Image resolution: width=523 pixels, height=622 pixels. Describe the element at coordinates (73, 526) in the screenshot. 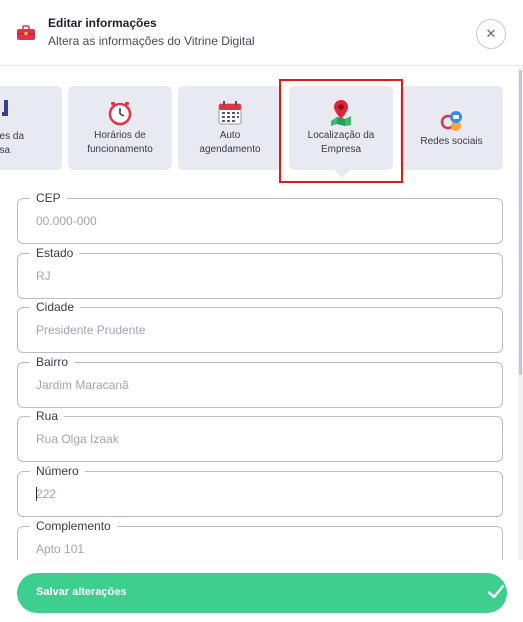

I see `complemento-label: Complemento` at that location.